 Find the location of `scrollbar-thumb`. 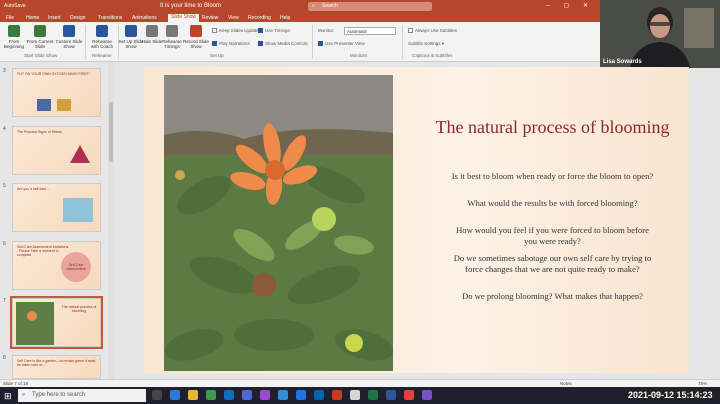

scrollbar-thumb is located at coordinates (111, 132).